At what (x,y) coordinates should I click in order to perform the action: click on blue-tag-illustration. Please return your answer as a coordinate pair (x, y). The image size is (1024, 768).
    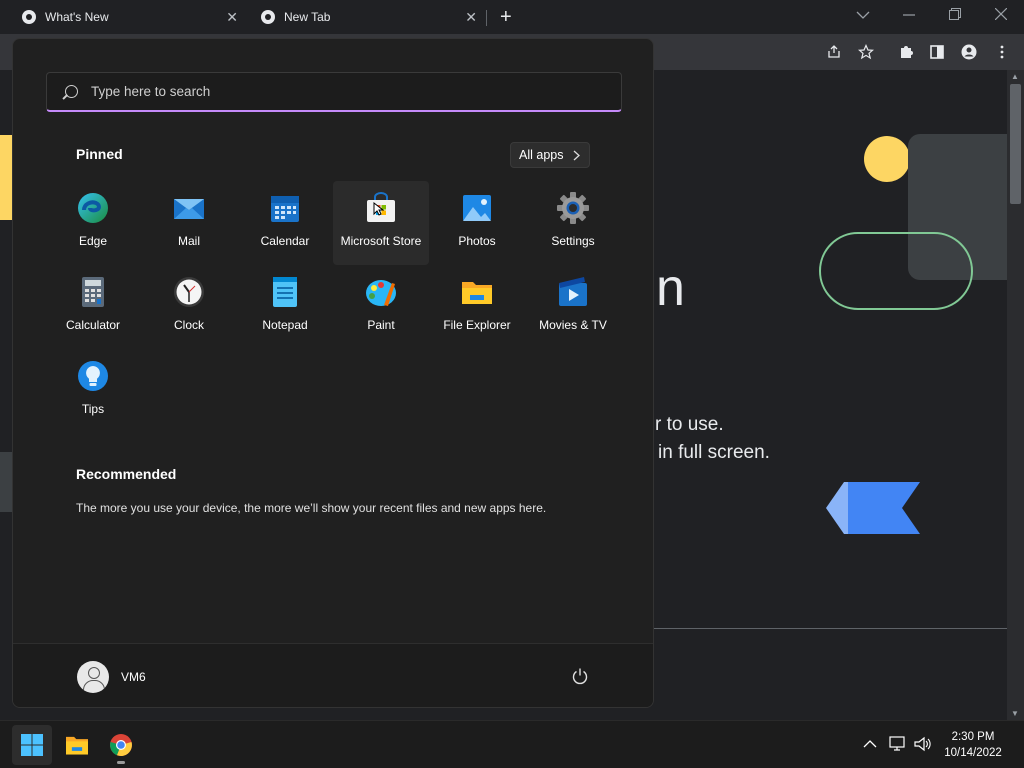
    Looking at the image, I should click on (873, 508).